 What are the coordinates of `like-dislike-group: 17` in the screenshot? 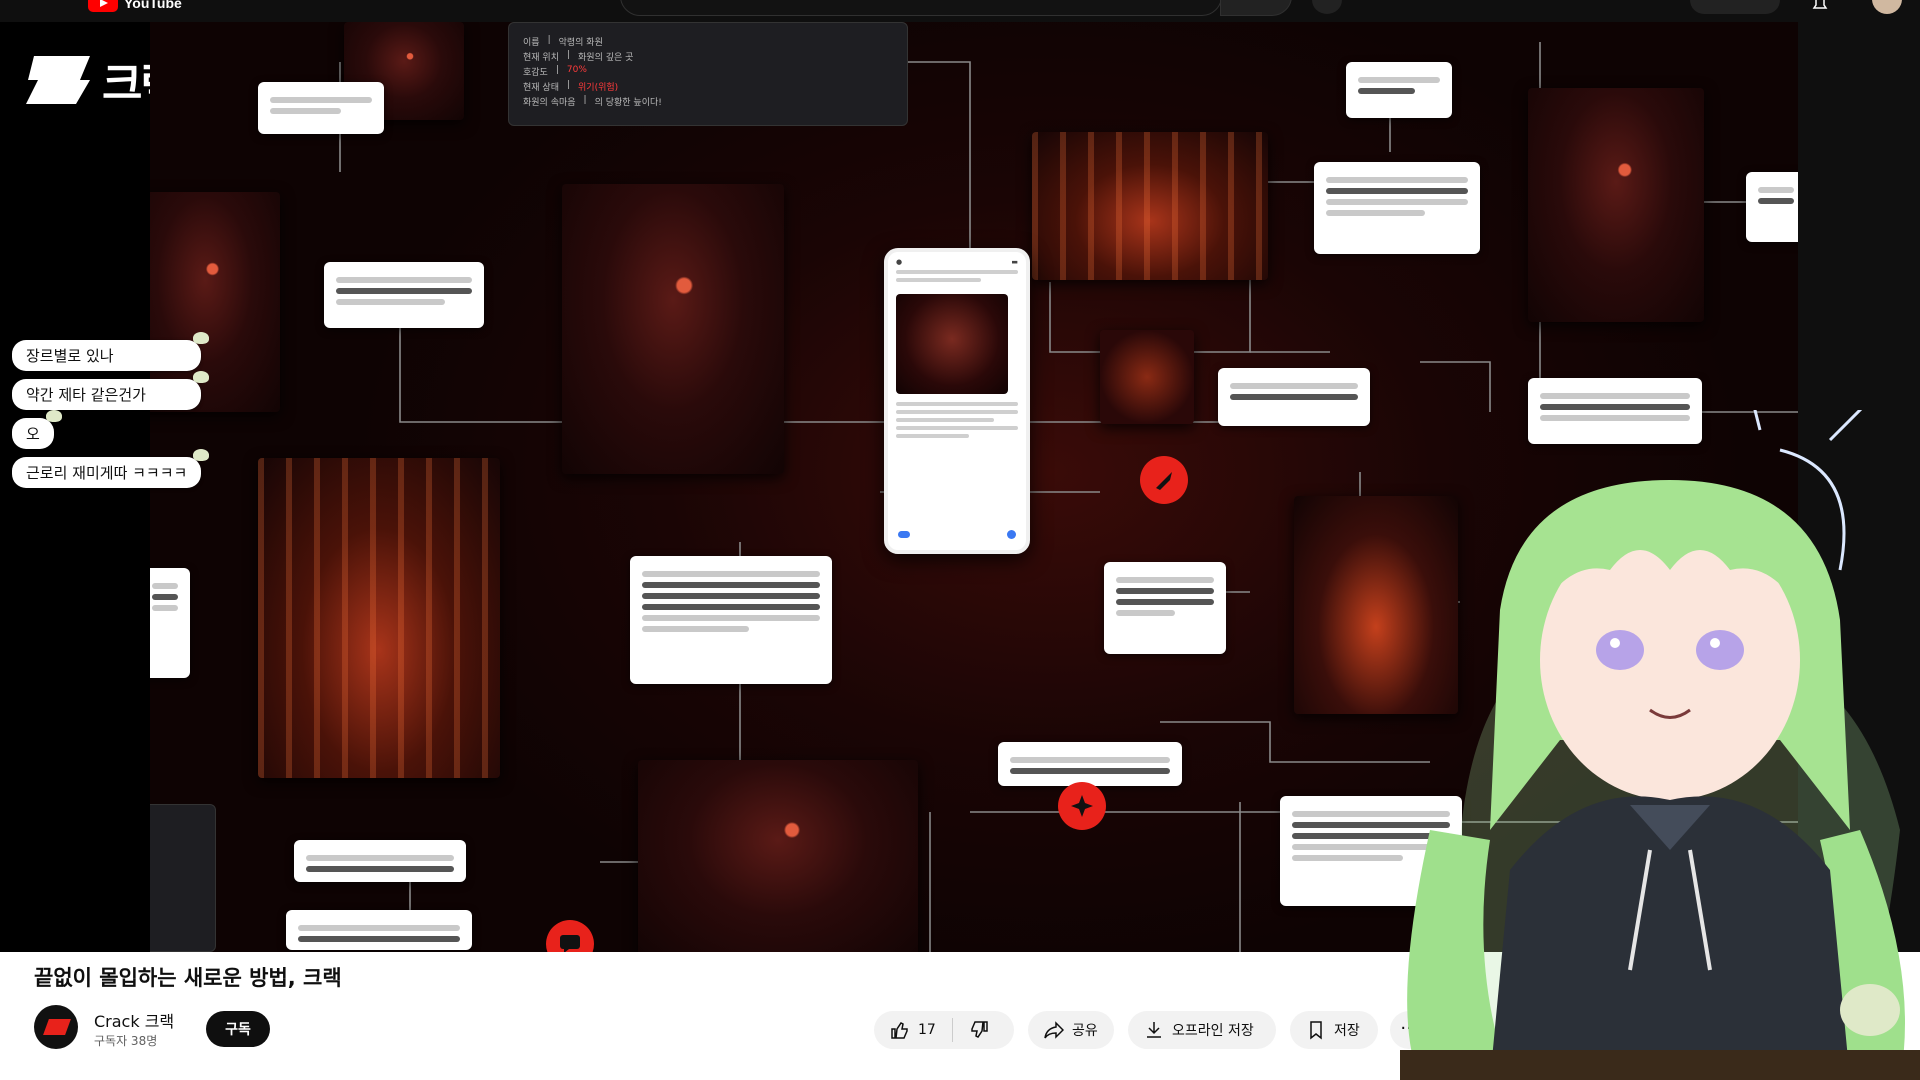 It's located at (944, 1030).